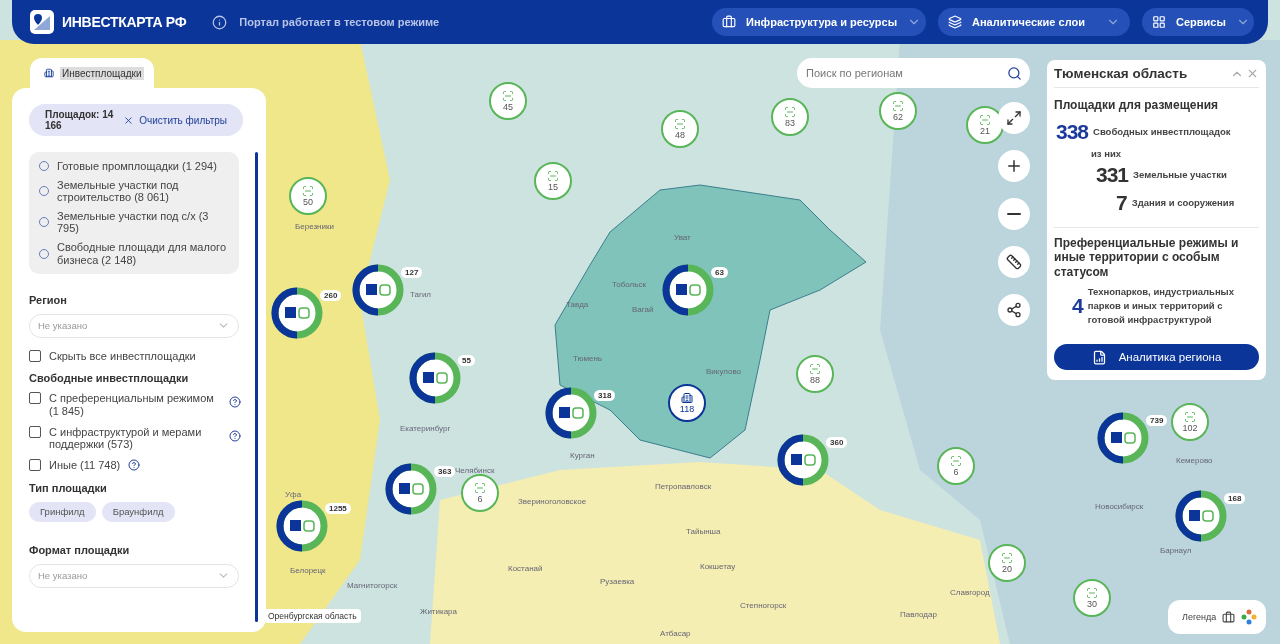  Describe the element at coordinates (135, 438) in the screenshot. I see `checkbox-option: С инфраструктурой и мерами поддержки (573)` at that location.